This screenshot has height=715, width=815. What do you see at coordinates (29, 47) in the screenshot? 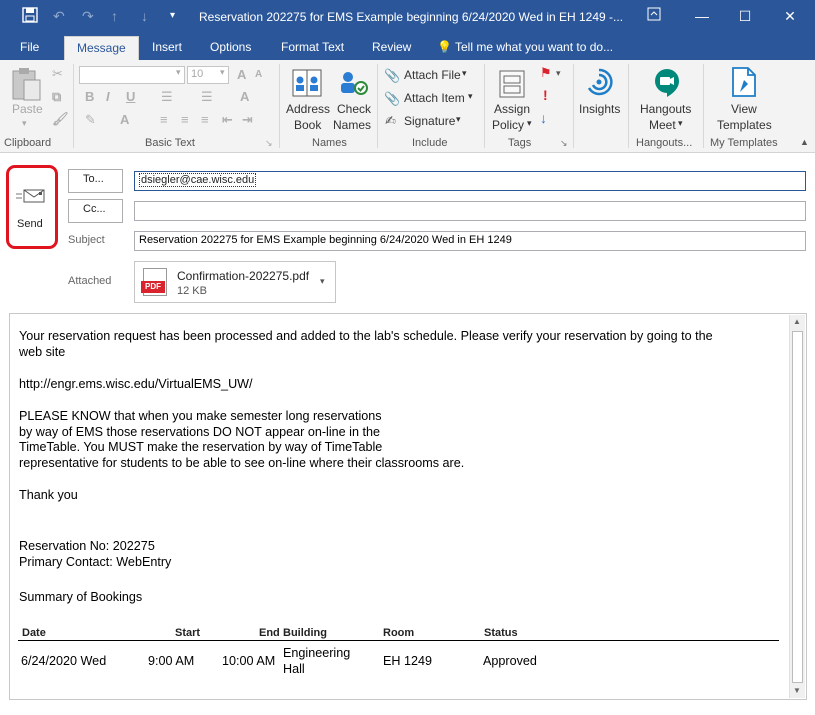
I see `tab-file: File` at bounding box center [29, 47].